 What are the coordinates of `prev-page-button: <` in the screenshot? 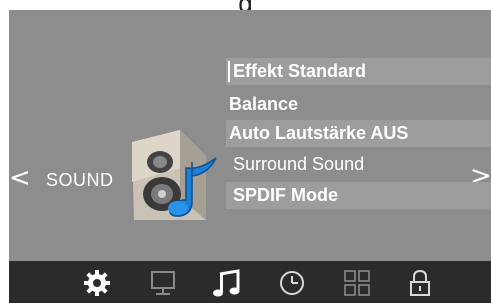 It's located at (20, 178).